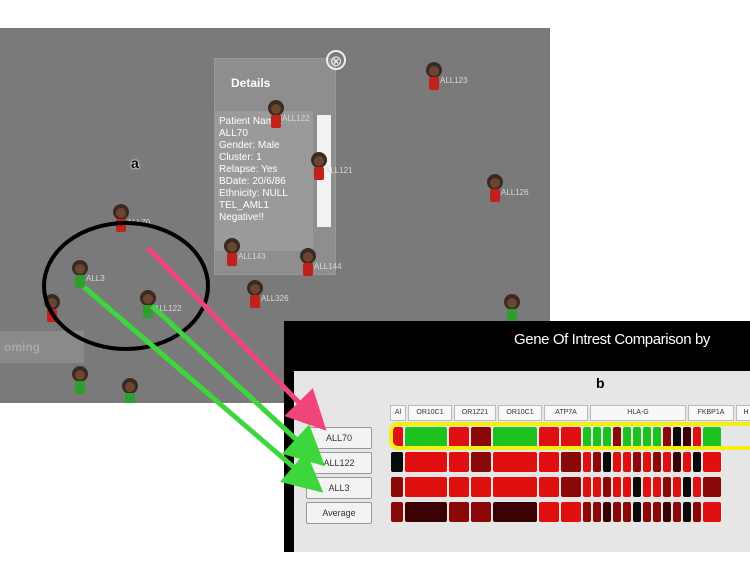  I want to click on arrow-all70, so click(236, 338).